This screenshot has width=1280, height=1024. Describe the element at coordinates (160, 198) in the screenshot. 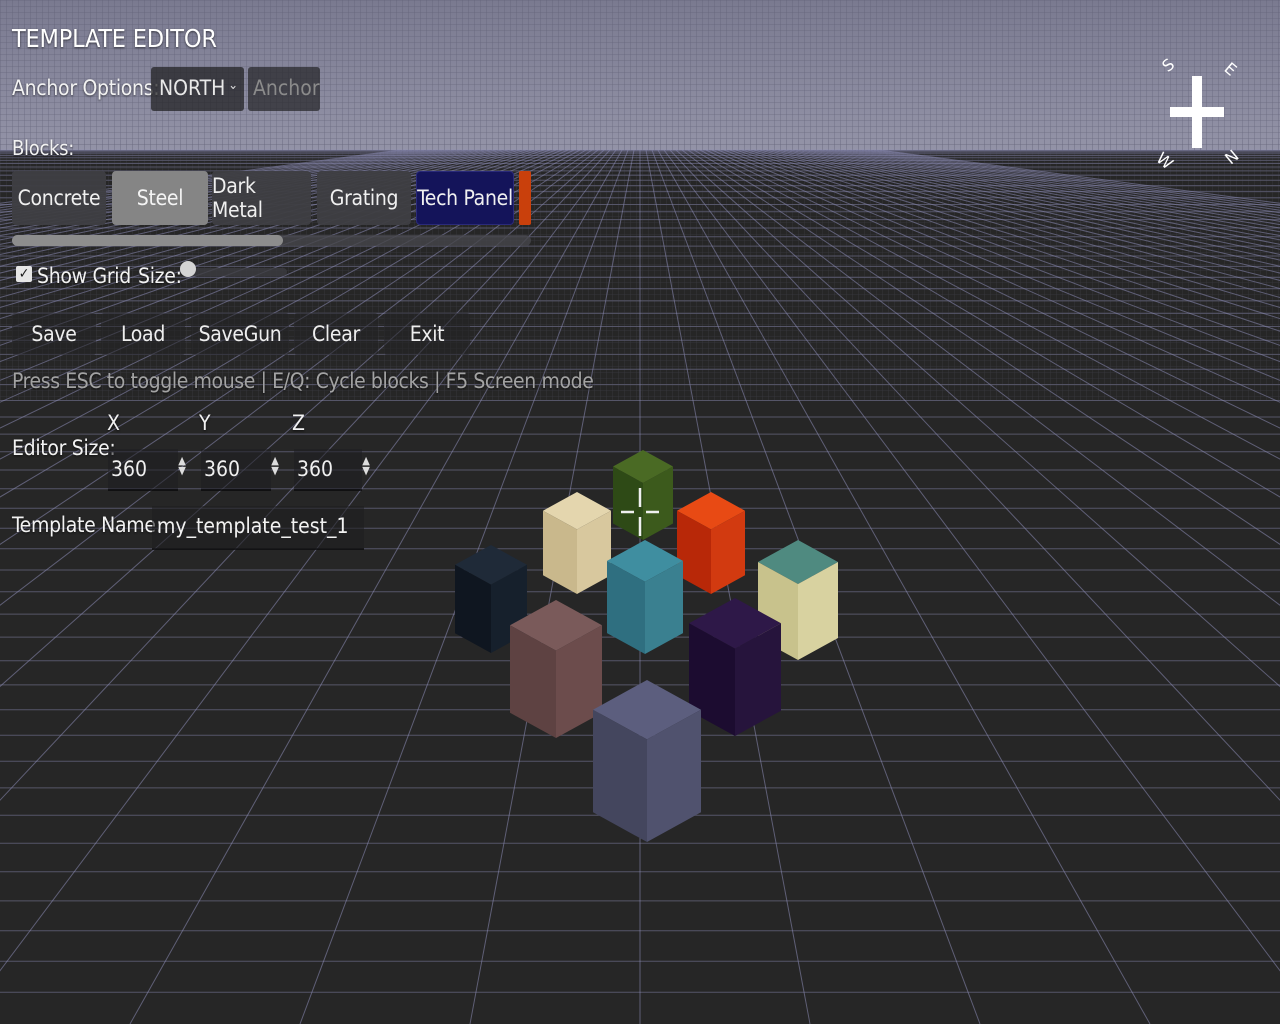

I see `block-button-steel: Steel` at that location.